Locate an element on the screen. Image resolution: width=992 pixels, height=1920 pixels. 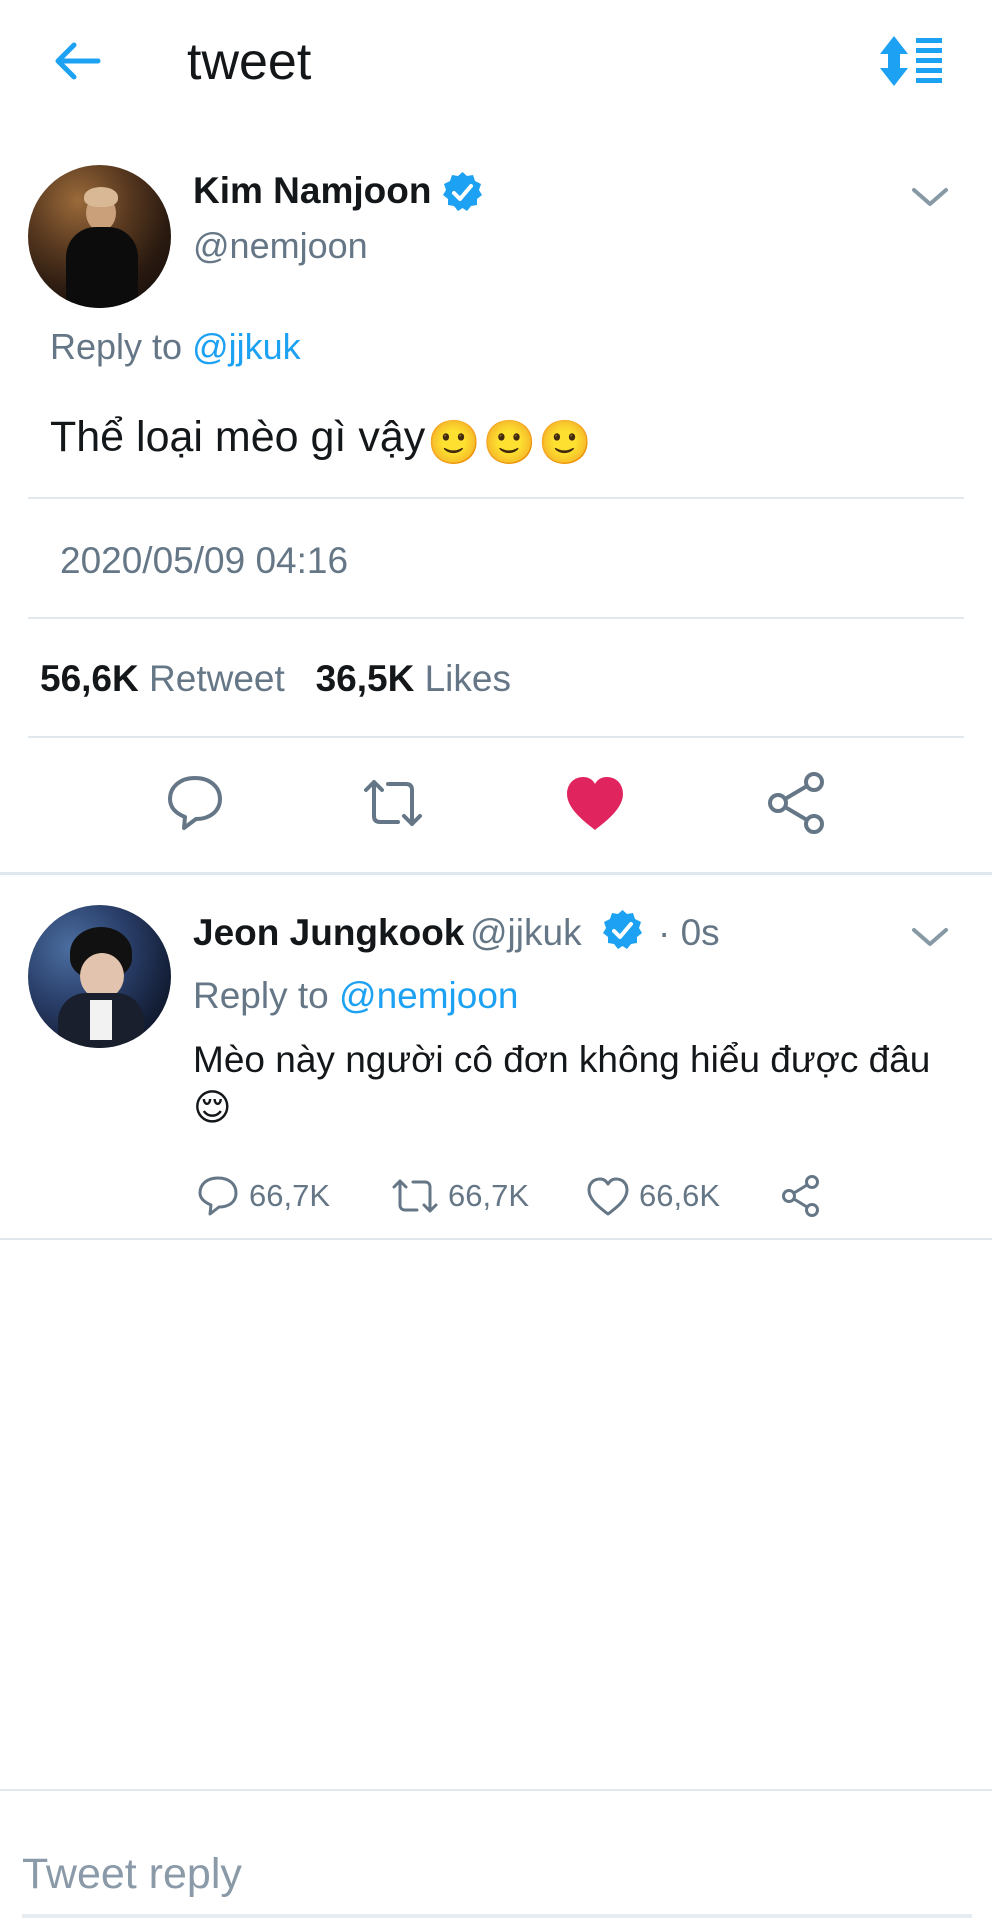
reply-count: 66,7K is located at coordinates (290, 1195).